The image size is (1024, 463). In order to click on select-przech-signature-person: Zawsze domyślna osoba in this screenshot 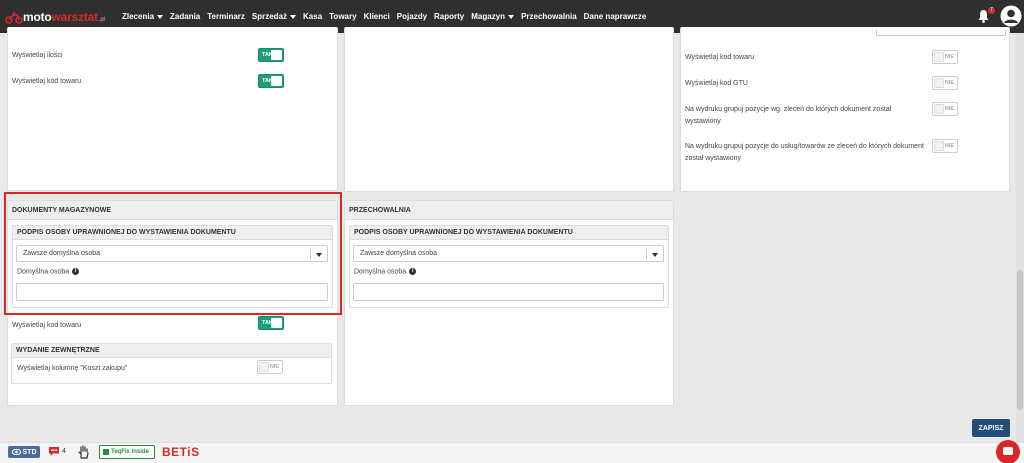, I will do `click(508, 253)`.